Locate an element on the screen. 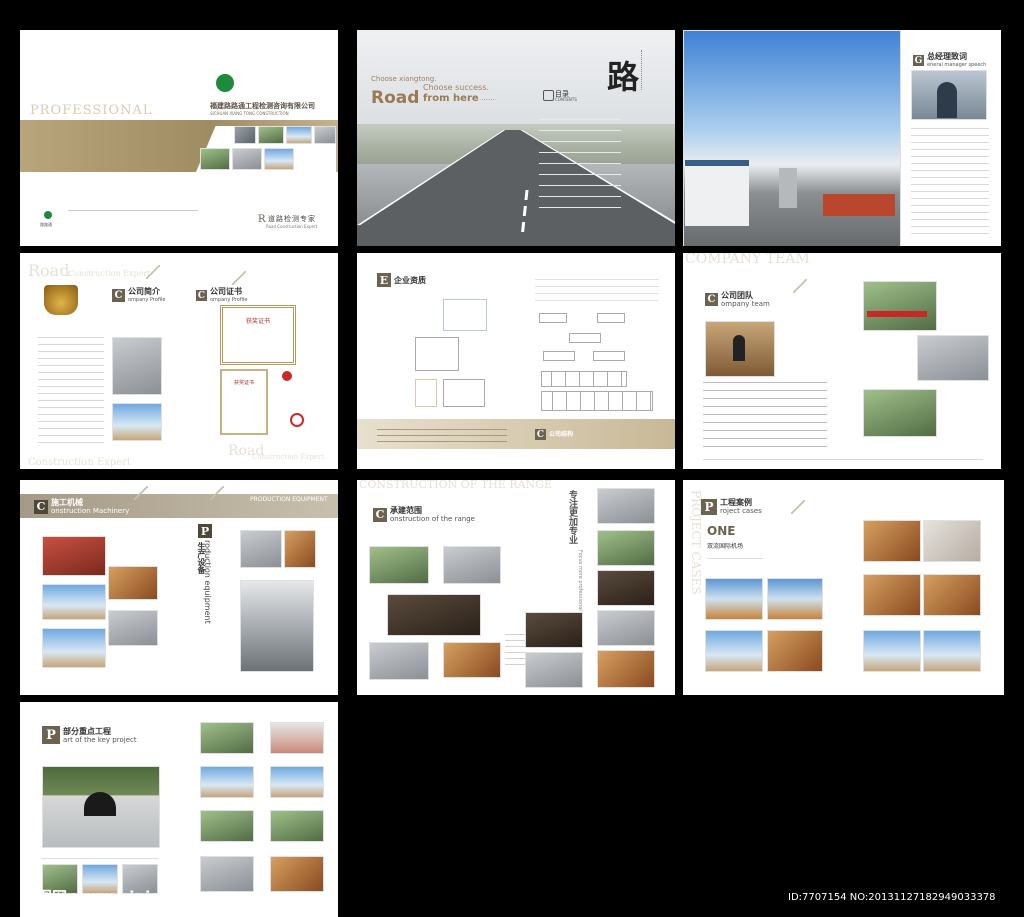 The width and height of the screenshot is (1024, 917). profile-title: 公司简介 is located at coordinates (144, 291).